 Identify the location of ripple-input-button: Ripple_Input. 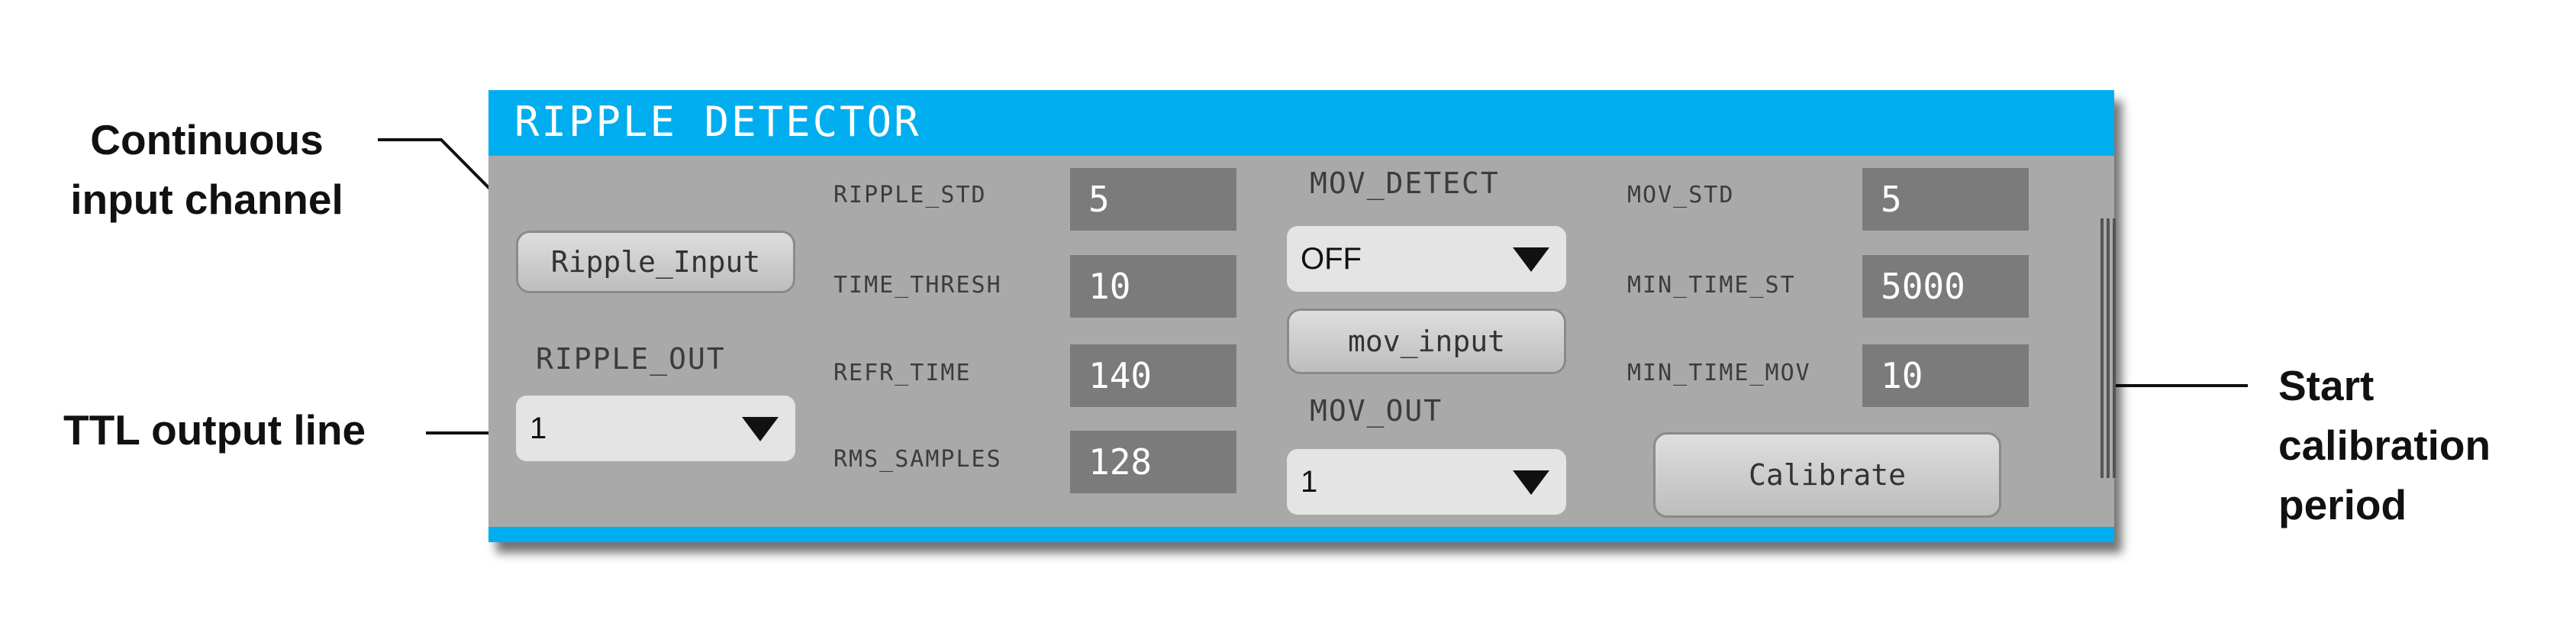
(656, 262).